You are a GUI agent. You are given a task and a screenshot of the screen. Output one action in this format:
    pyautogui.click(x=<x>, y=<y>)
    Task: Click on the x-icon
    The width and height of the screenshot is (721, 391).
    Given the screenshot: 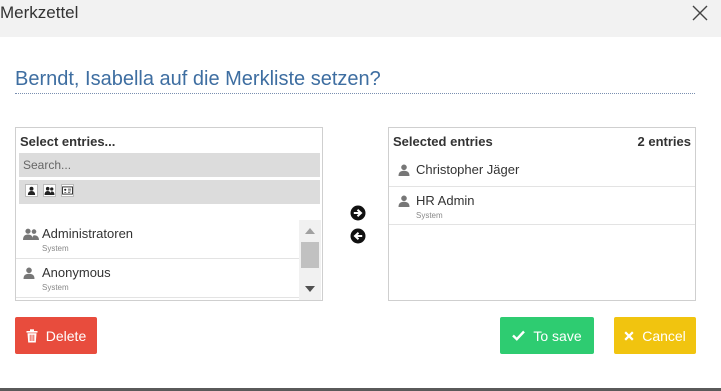 What is the action you would take?
    pyautogui.click(x=629, y=335)
    